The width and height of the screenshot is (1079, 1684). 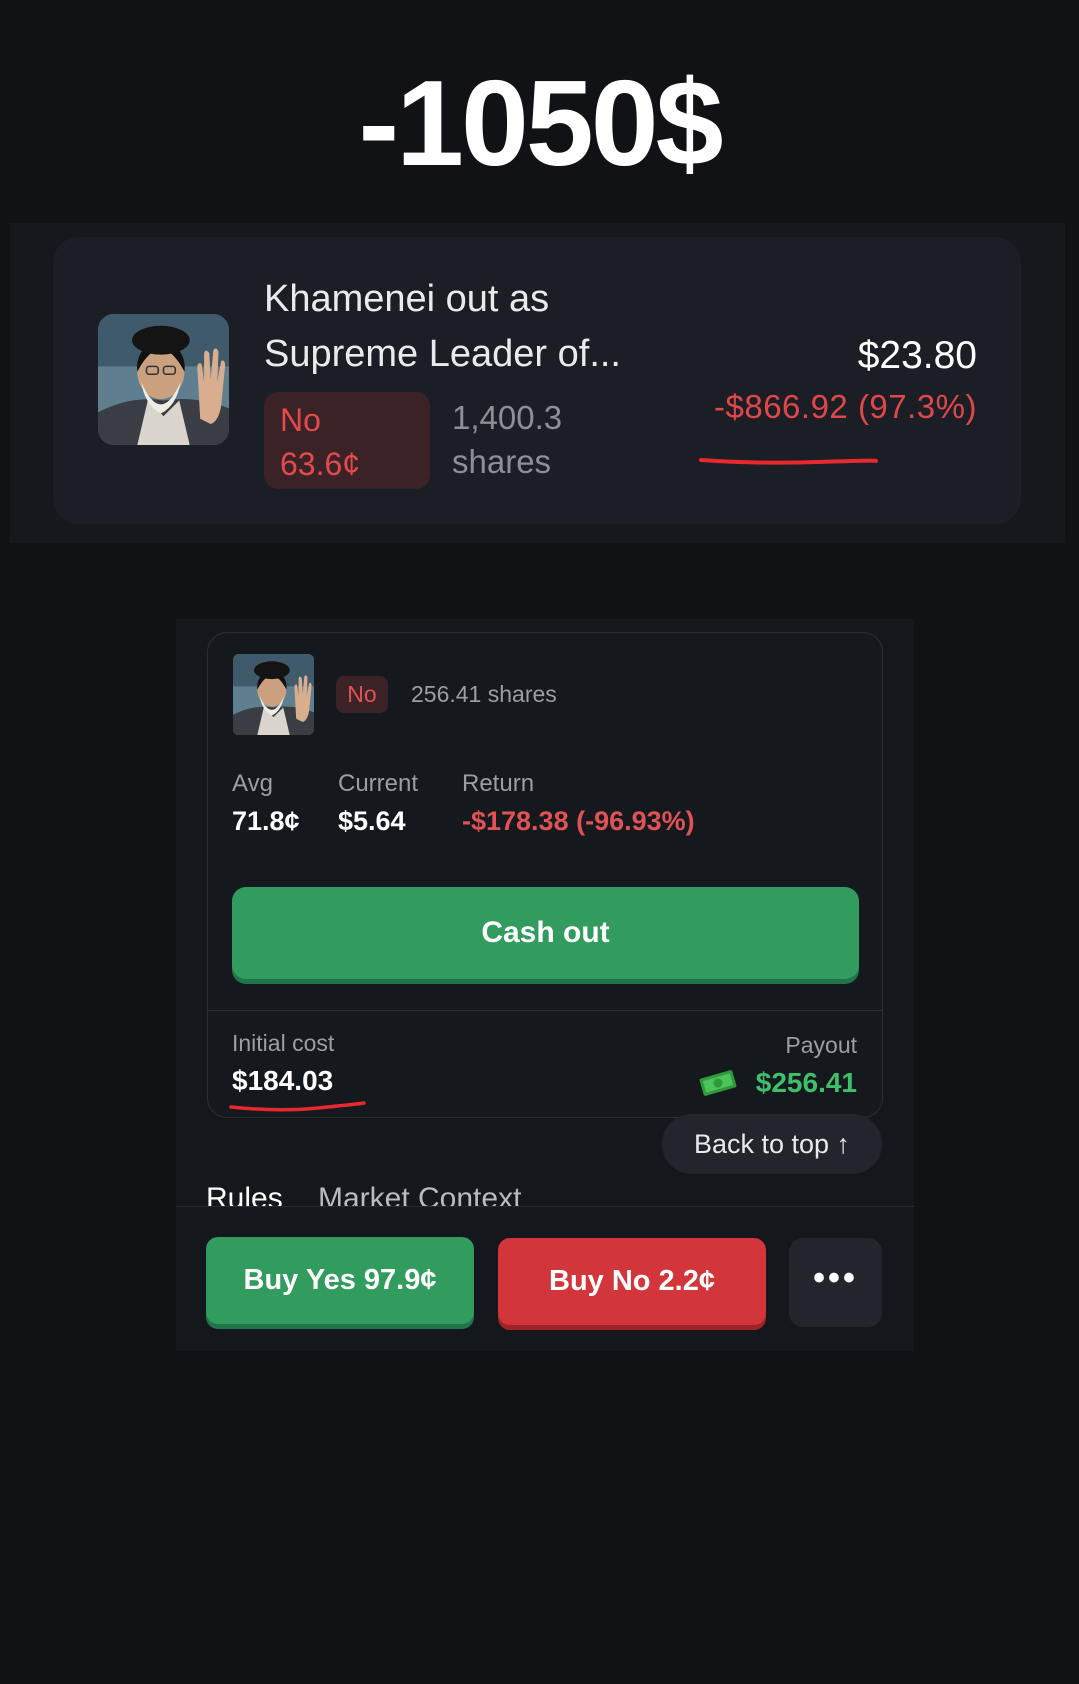 I want to click on cash-out-button: Cash out, so click(x=545, y=933).